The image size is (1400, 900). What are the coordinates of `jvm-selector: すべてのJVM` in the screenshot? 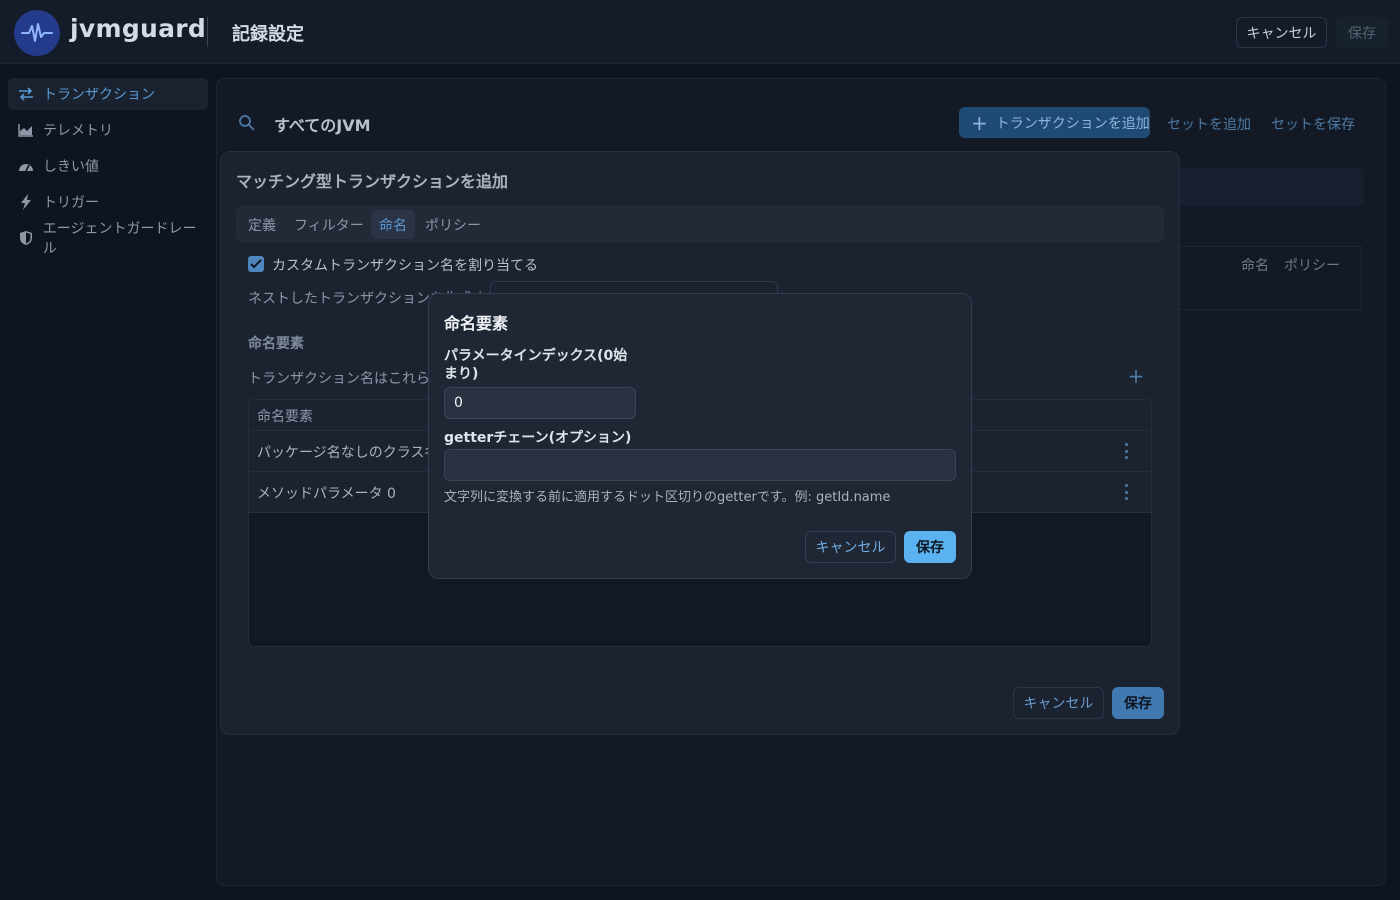 It's located at (322, 124).